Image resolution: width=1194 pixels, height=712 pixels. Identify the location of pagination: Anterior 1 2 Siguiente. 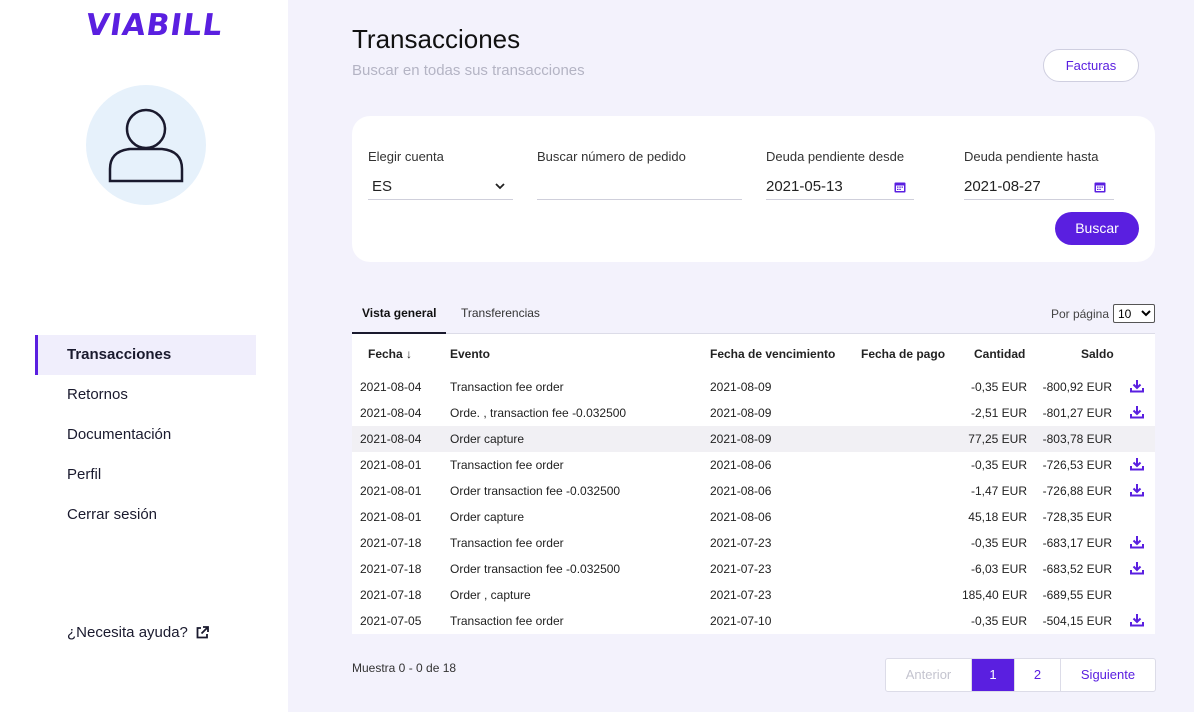
(1020, 675).